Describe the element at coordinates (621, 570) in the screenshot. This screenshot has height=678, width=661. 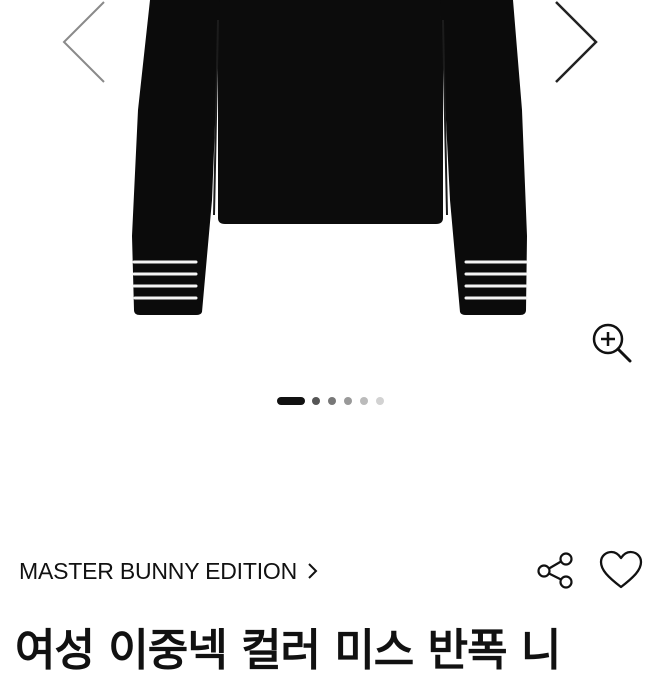
I see `heart-icon` at that location.